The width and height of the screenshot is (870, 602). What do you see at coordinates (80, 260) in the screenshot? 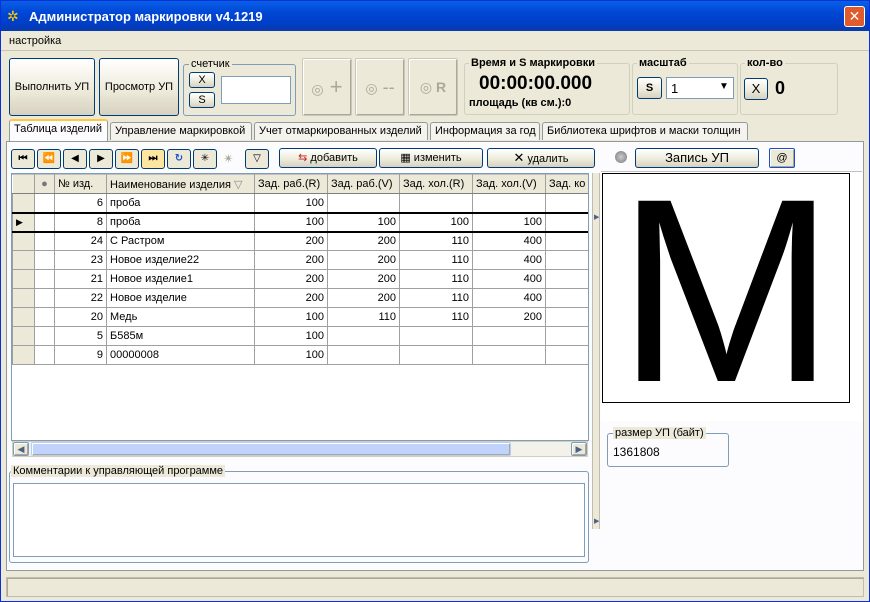
I see `table-cell: 23` at bounding box center [80, 260].